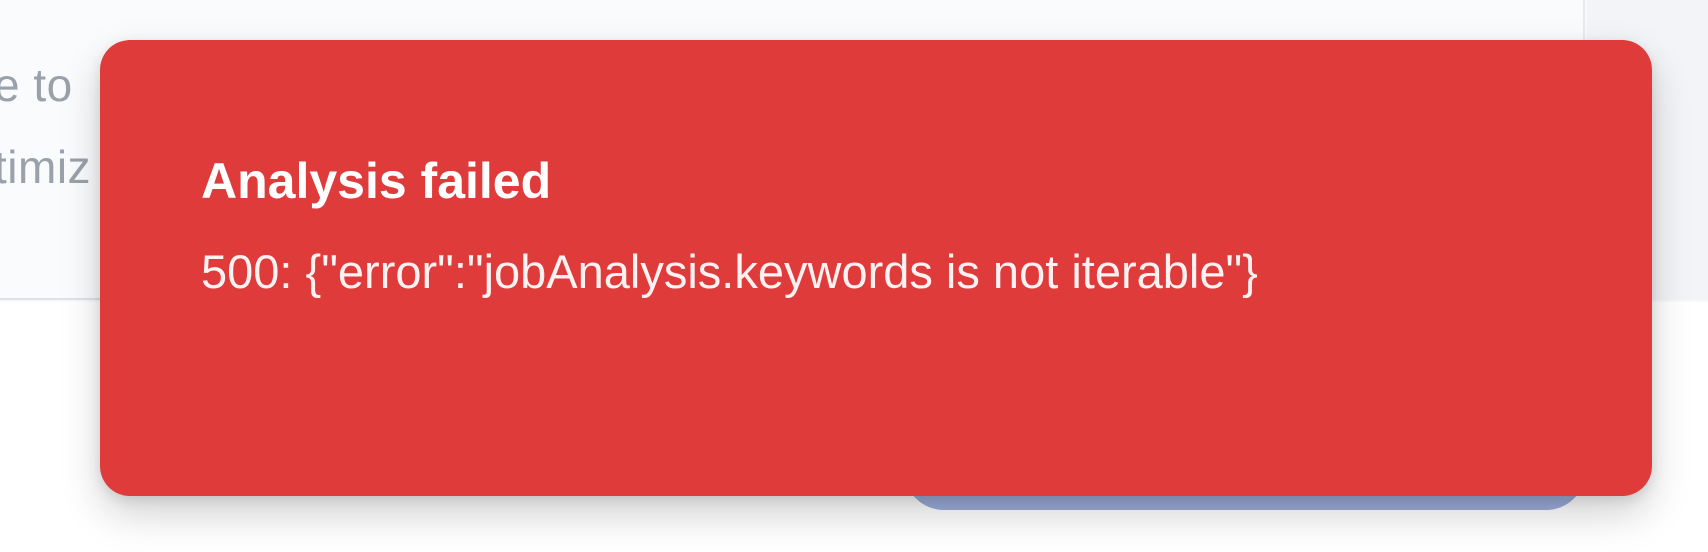 The height and width of the screenshot is (552, 1708). Describe the element at coordinates (36, 85) in the screenshot. I see `background-text-line: e to` at that location.